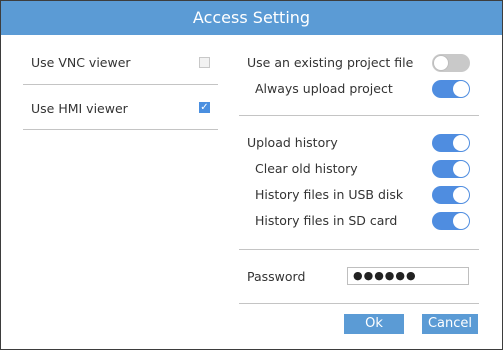 Image resolution: width=503 pixels, height=350 pixels. Describe the element at coordinates (330, 62) in the screenshot. I see `existing-project-label: Use an existing project file` at that location.